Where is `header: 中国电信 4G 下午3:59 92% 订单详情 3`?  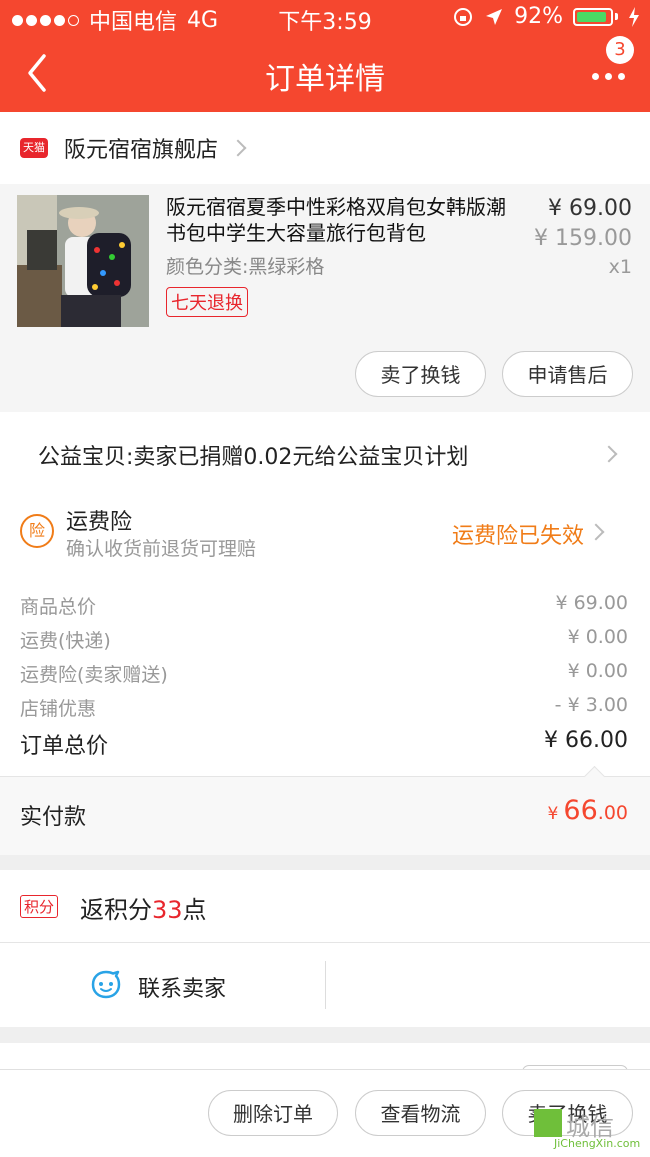
header: 中国电信 4G 下午3:59 92% 订单详情 3 is located at coordinates (325, 56).